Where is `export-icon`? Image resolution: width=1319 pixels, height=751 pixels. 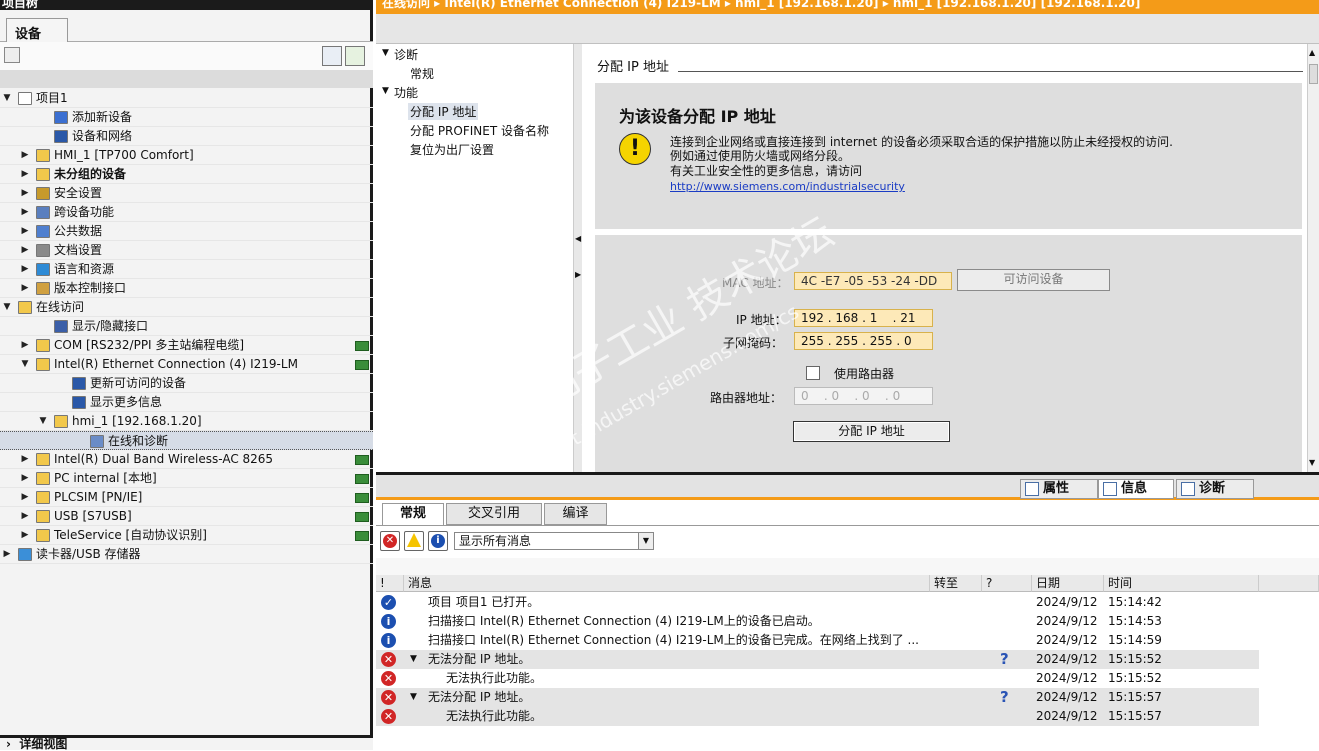 export-icon is located at coordinates (355, 56).